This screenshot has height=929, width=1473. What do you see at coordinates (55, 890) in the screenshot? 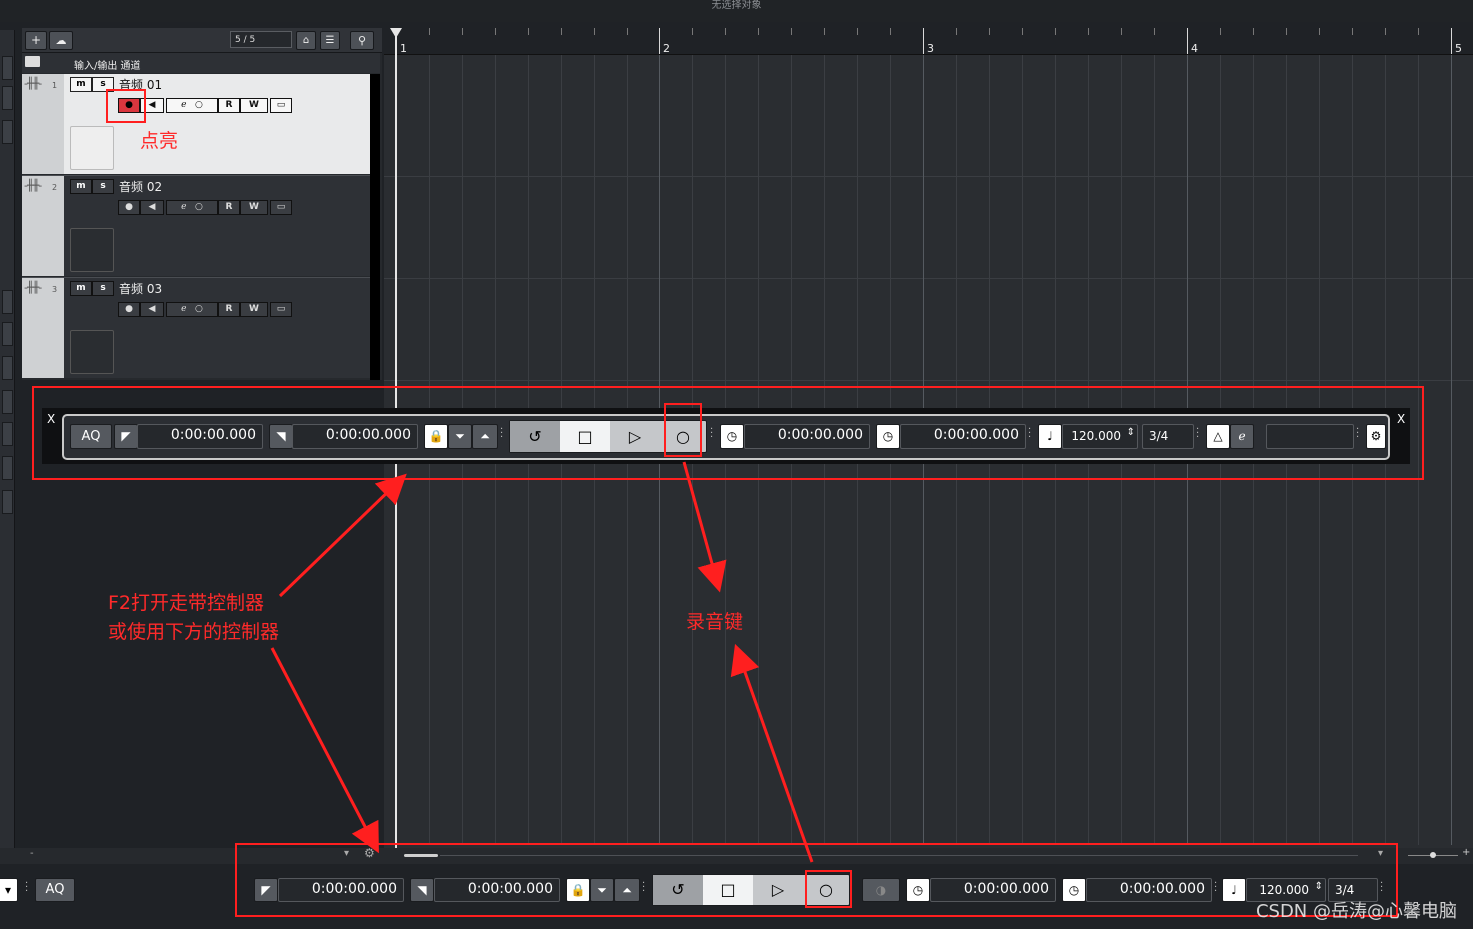
I see `aq-button: AQ` at bounding box center [55, 890].